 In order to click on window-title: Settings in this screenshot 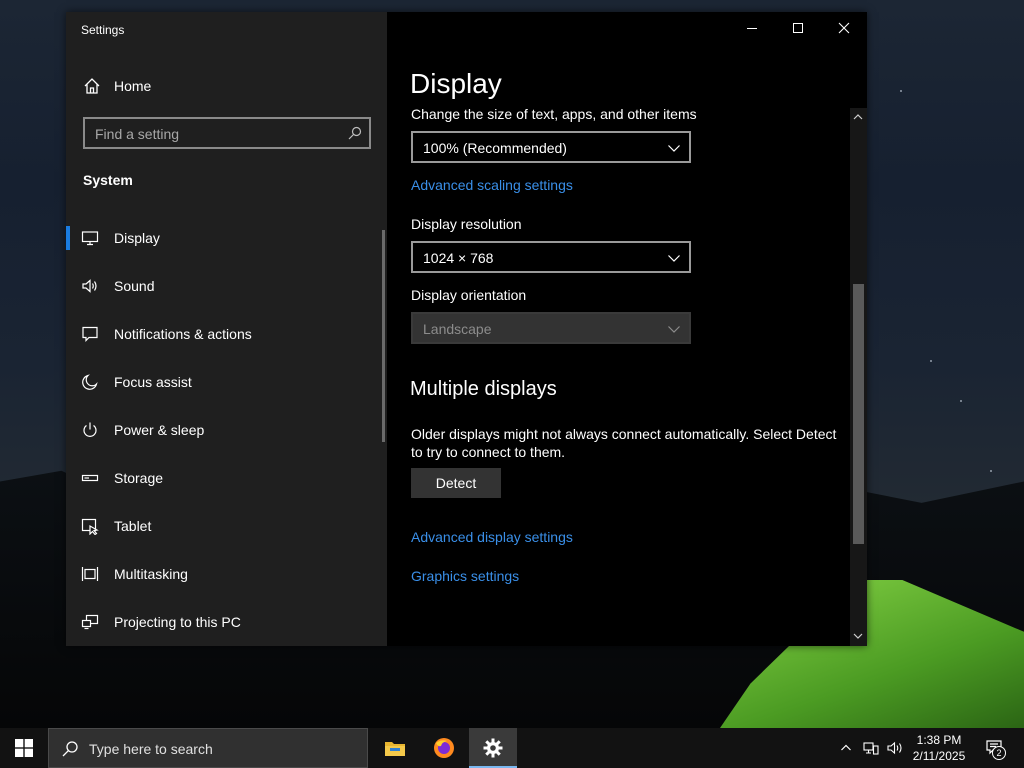, I will do `click(103, 30)`.